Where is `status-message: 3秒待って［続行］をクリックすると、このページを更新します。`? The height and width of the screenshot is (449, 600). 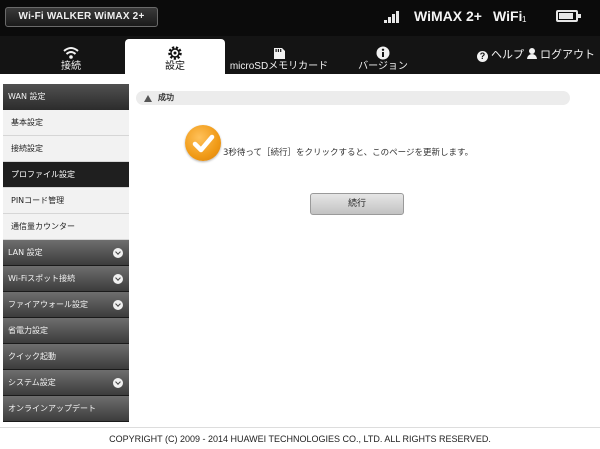
status-message: 3秒待って［続行］をクリックすると、このページを更新します。 is located at coordinates (348, 153).